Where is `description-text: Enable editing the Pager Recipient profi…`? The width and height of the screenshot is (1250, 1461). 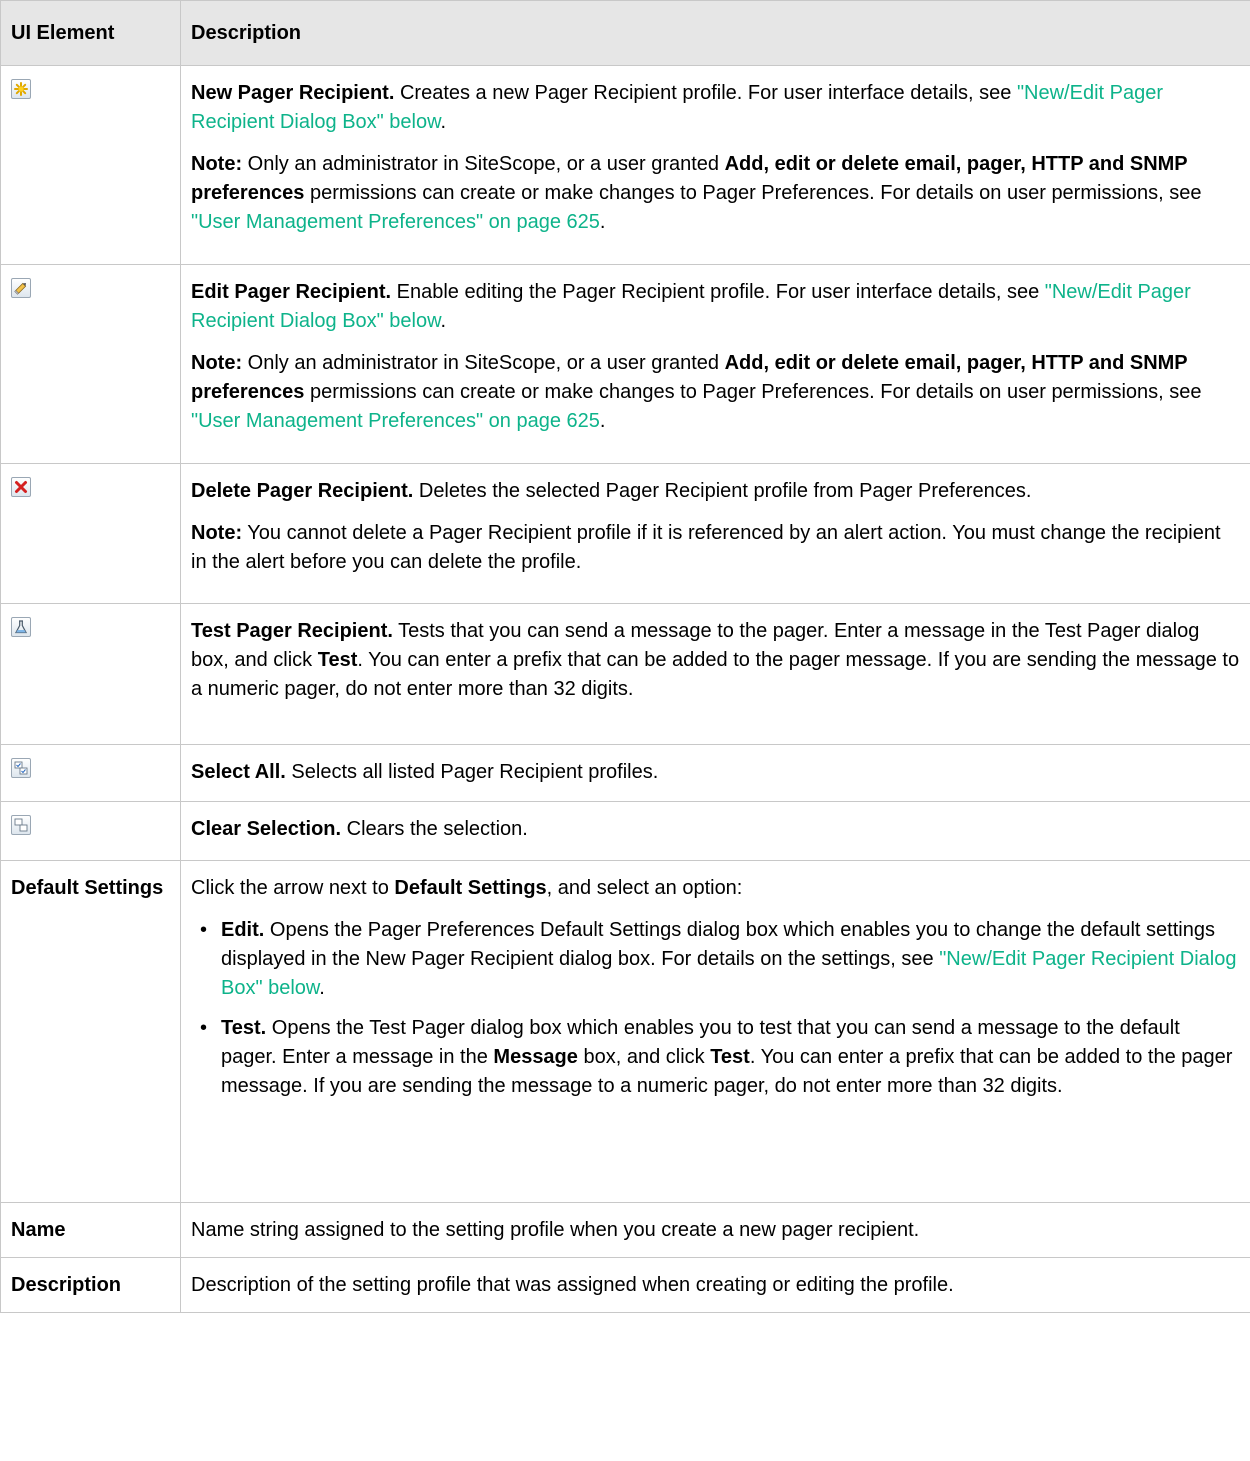 description-text: Enable editing the Pager Recipient profi… is located at coordinates (718, 292).